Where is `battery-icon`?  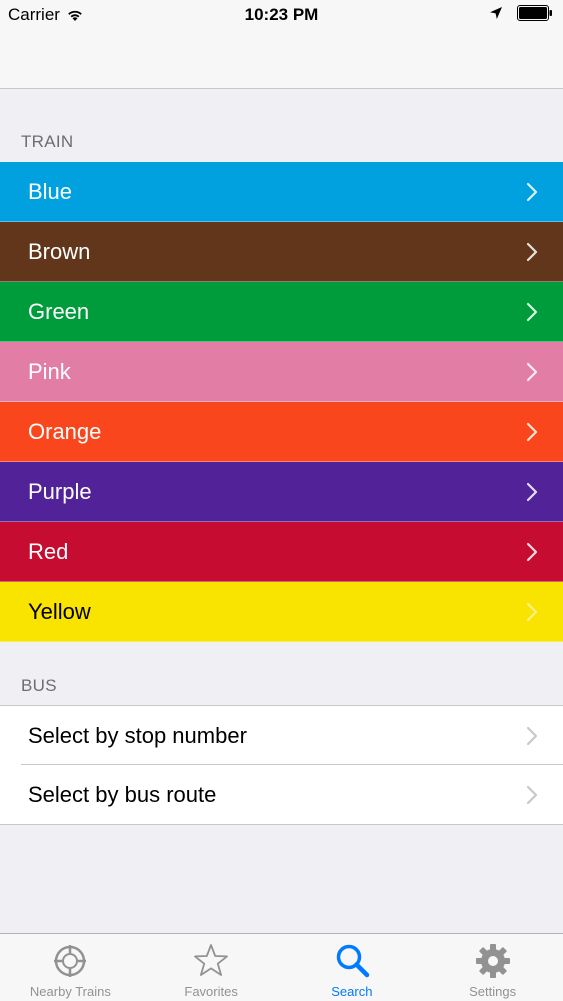
battery-icon is located at coordinates (534, 13).